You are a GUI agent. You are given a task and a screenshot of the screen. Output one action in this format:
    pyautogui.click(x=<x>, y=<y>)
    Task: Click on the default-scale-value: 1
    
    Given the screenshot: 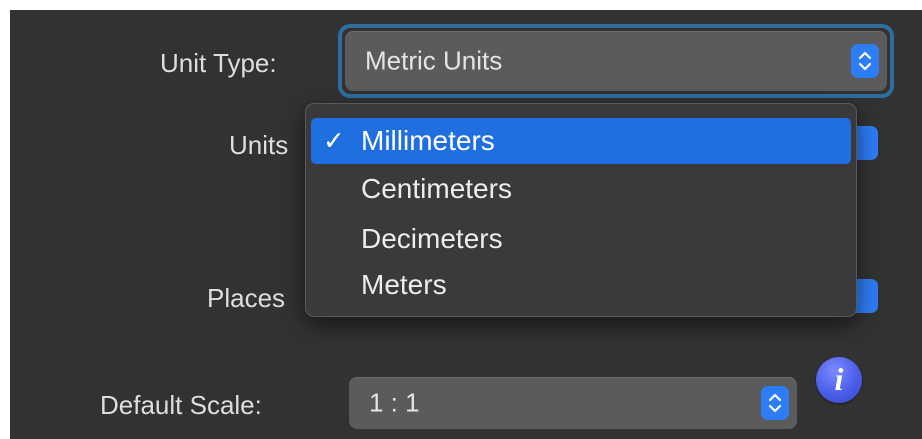 What is the action you would take?
    pyautogui.click(x=394, y=402)
    